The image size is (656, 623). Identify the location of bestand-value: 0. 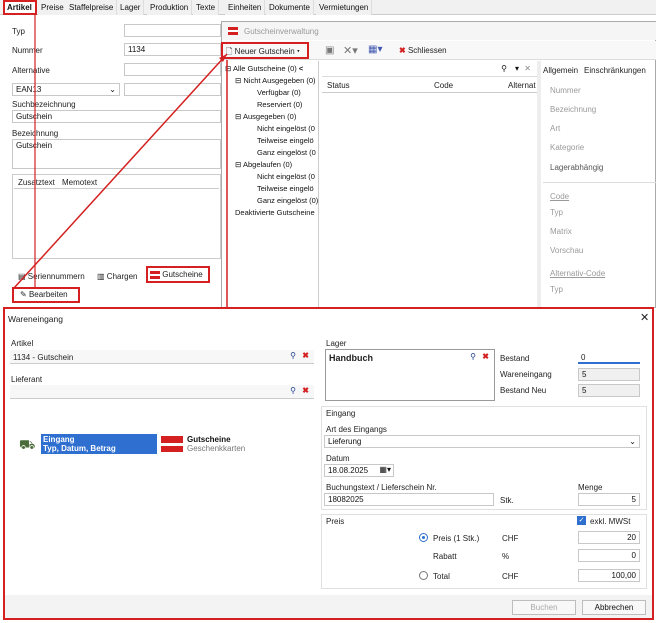
(609, 357).